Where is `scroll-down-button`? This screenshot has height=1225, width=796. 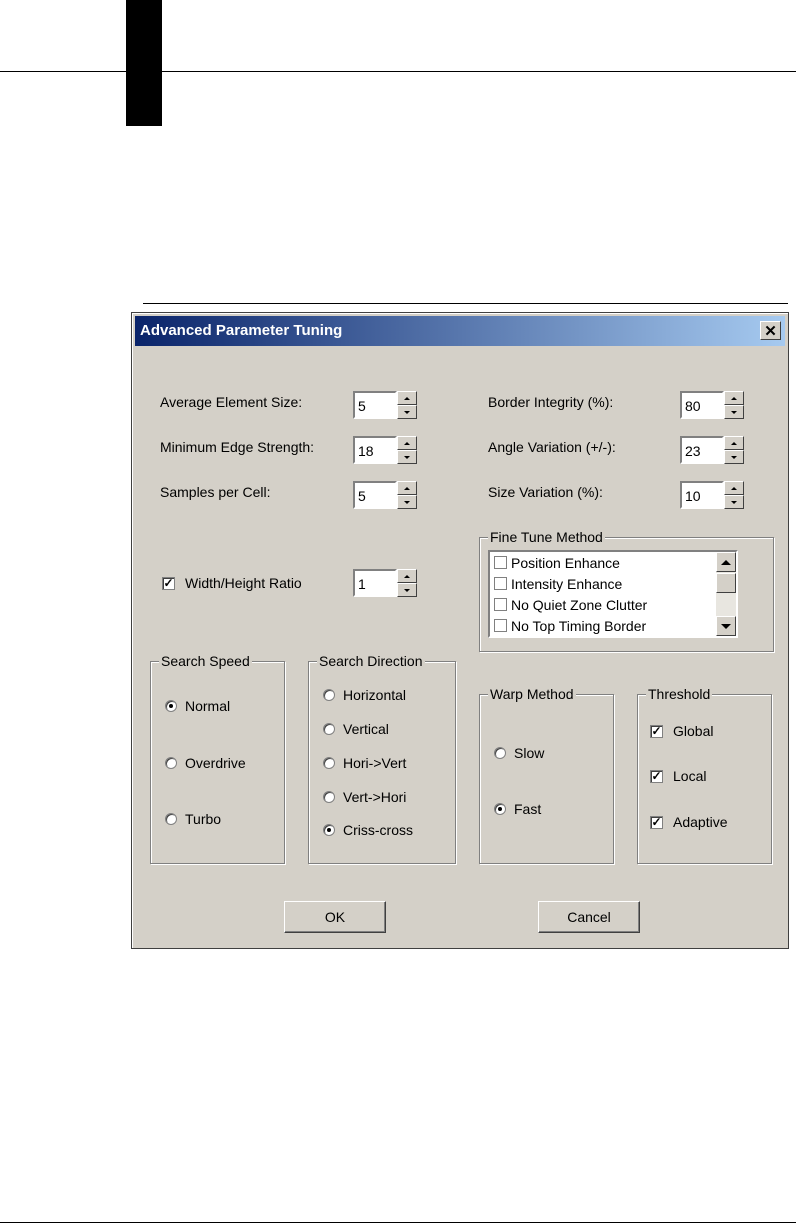 scroll-down-button is located at coordinates (726, 626).